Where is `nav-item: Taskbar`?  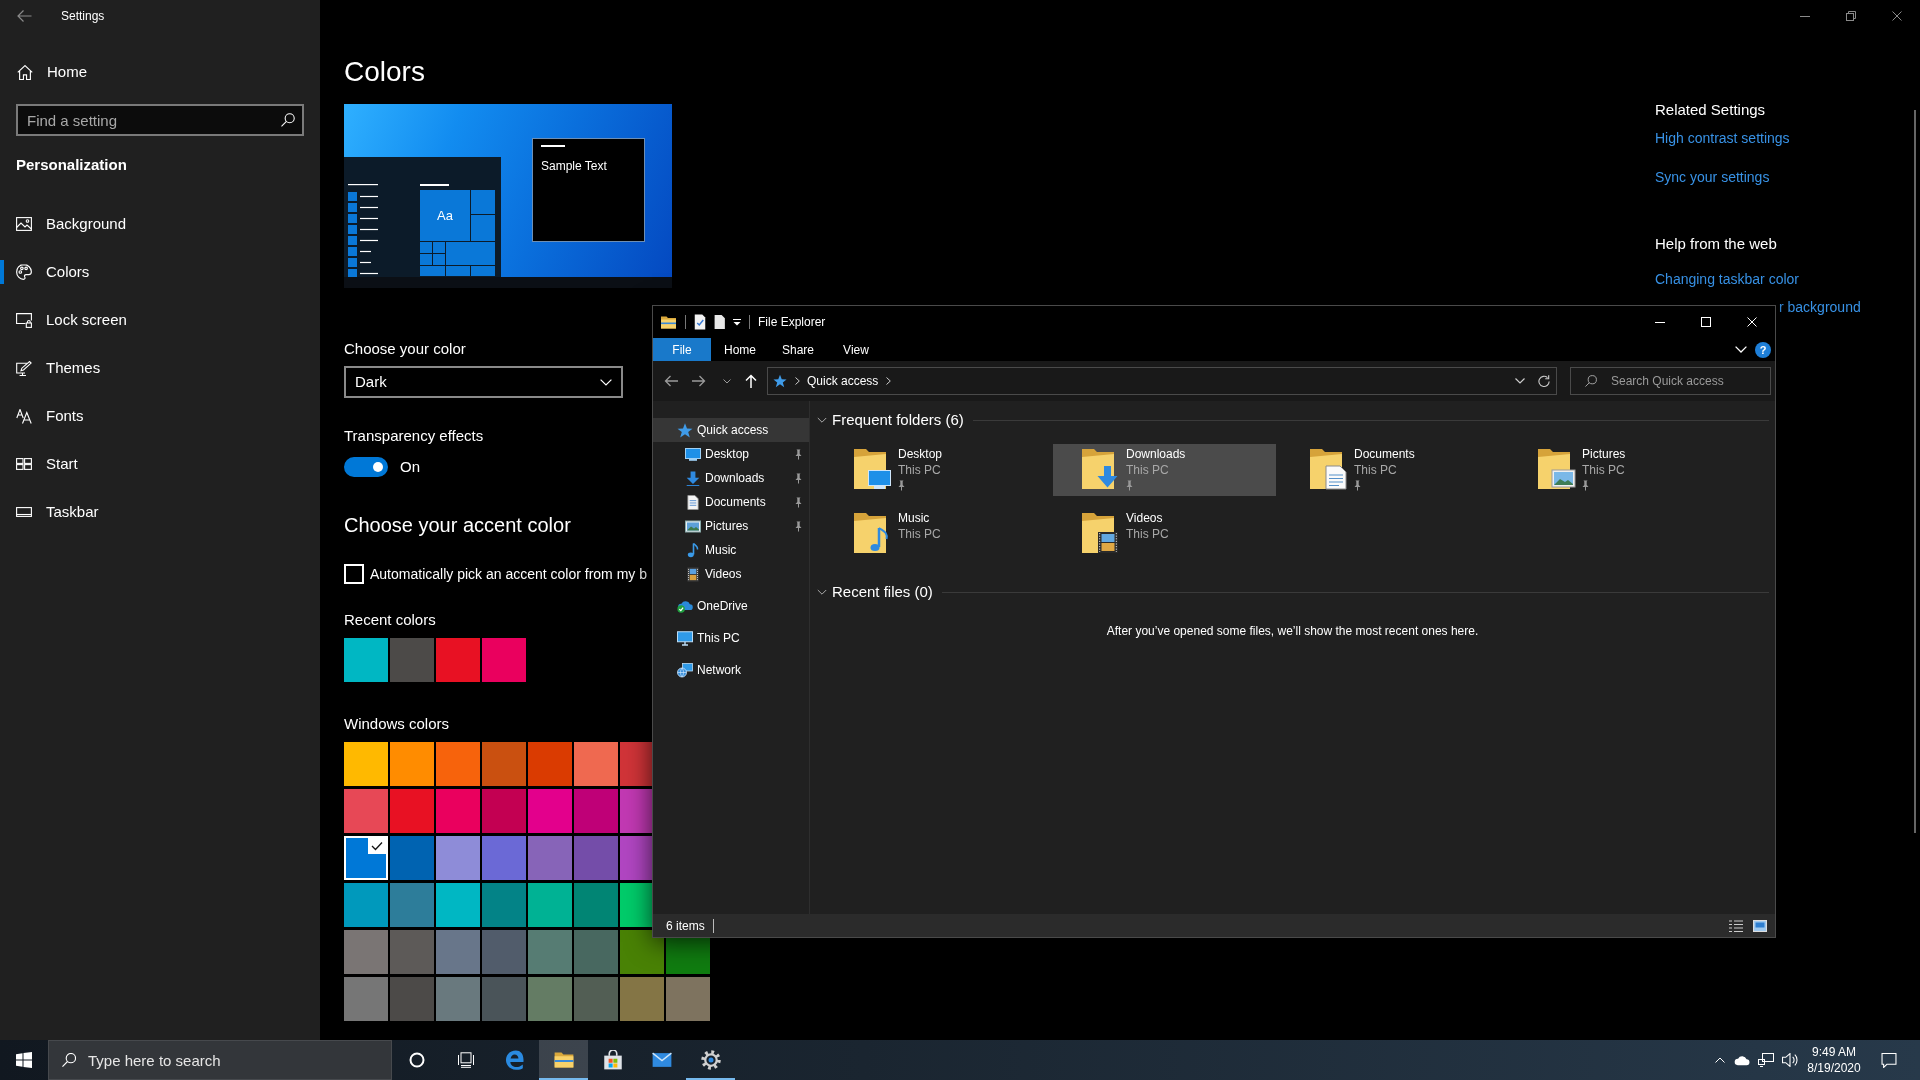 nav-item: Taskbar is located at coordinates (160, 512).